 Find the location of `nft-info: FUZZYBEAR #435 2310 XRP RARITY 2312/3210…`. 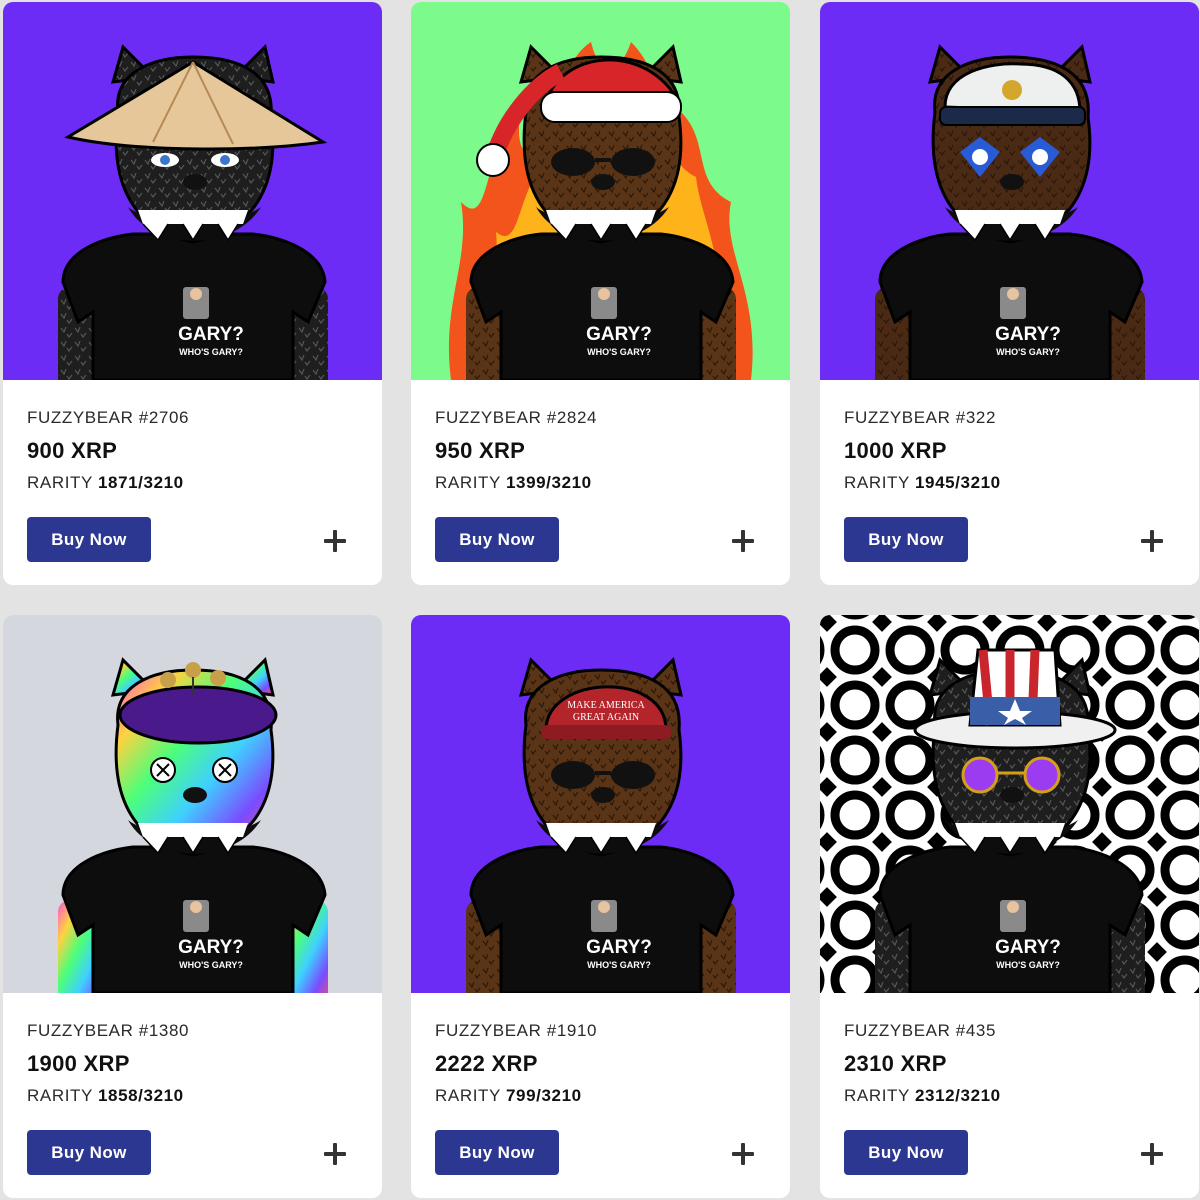

nft-info: FUZZYBEAR #435 2310 XRP RARITY 2312/3210… is located at coordinates (1009, 1095).